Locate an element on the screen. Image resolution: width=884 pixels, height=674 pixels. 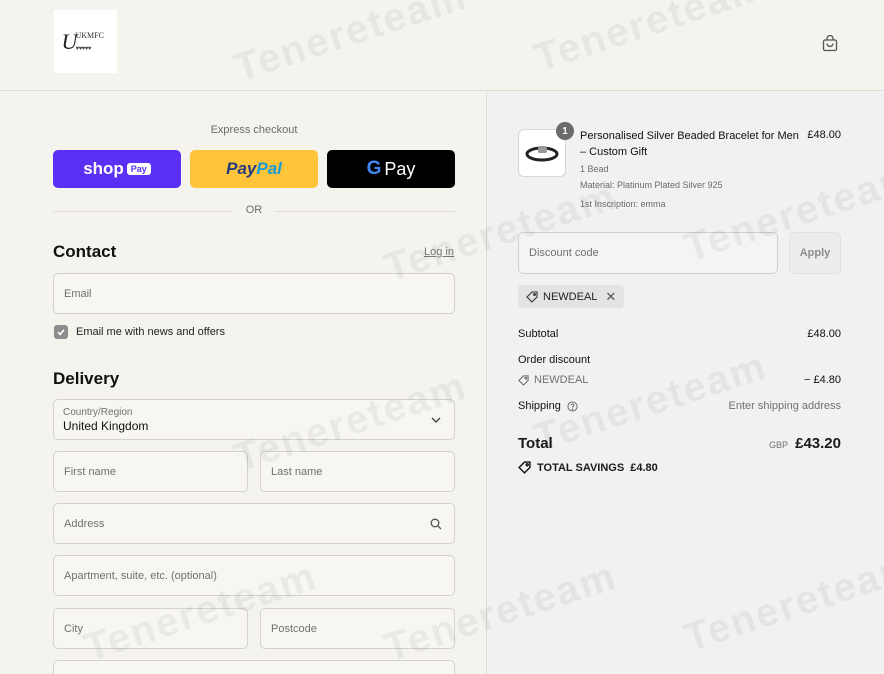
last-name-field: Last name is located at coordinates (357, 471).